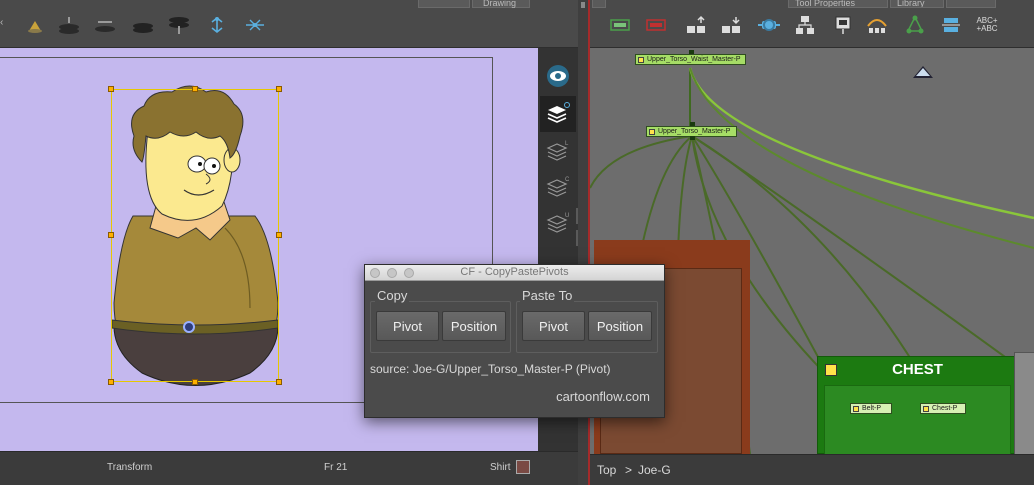 The image size is (1034, 485). What do you see at coordinates (558, 188) in the screenshot?
I see `layers-c-icon: C` at bounding box center [558, 188].